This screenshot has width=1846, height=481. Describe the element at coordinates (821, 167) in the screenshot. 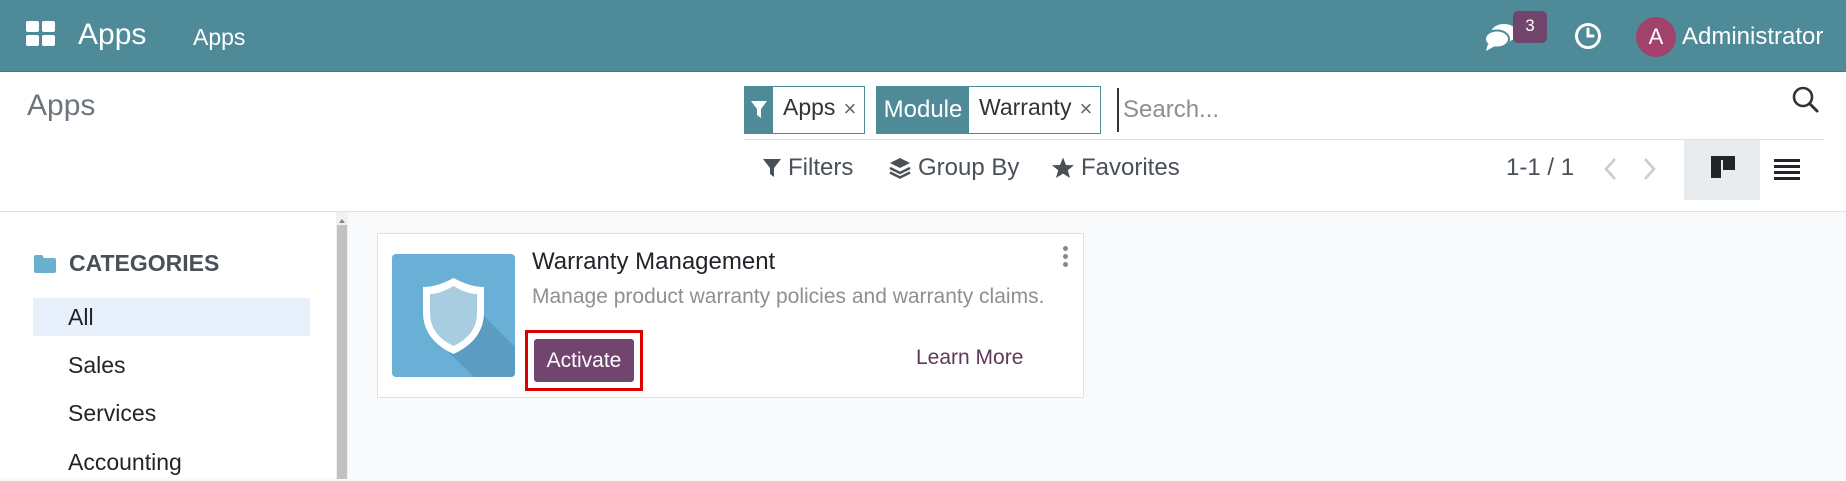

I see `filters-label: Filters` at that location.